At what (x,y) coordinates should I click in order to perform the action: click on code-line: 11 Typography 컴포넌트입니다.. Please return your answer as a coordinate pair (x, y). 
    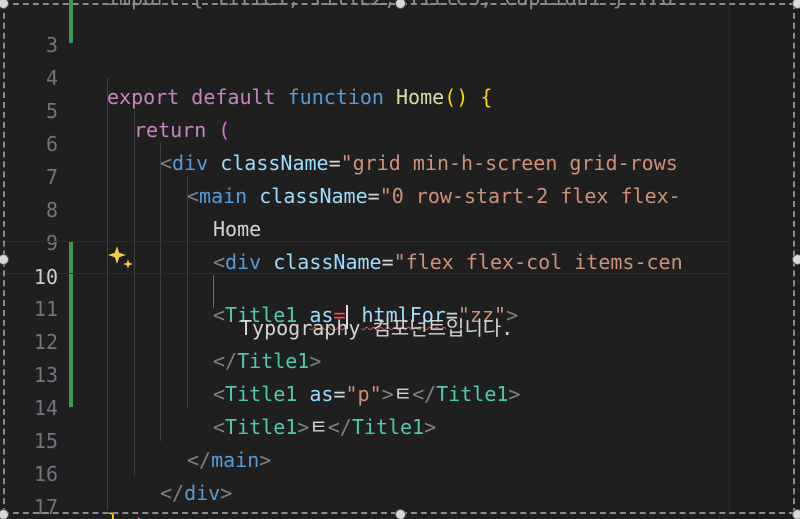
    Looking at the image, I should click on (364, 307).